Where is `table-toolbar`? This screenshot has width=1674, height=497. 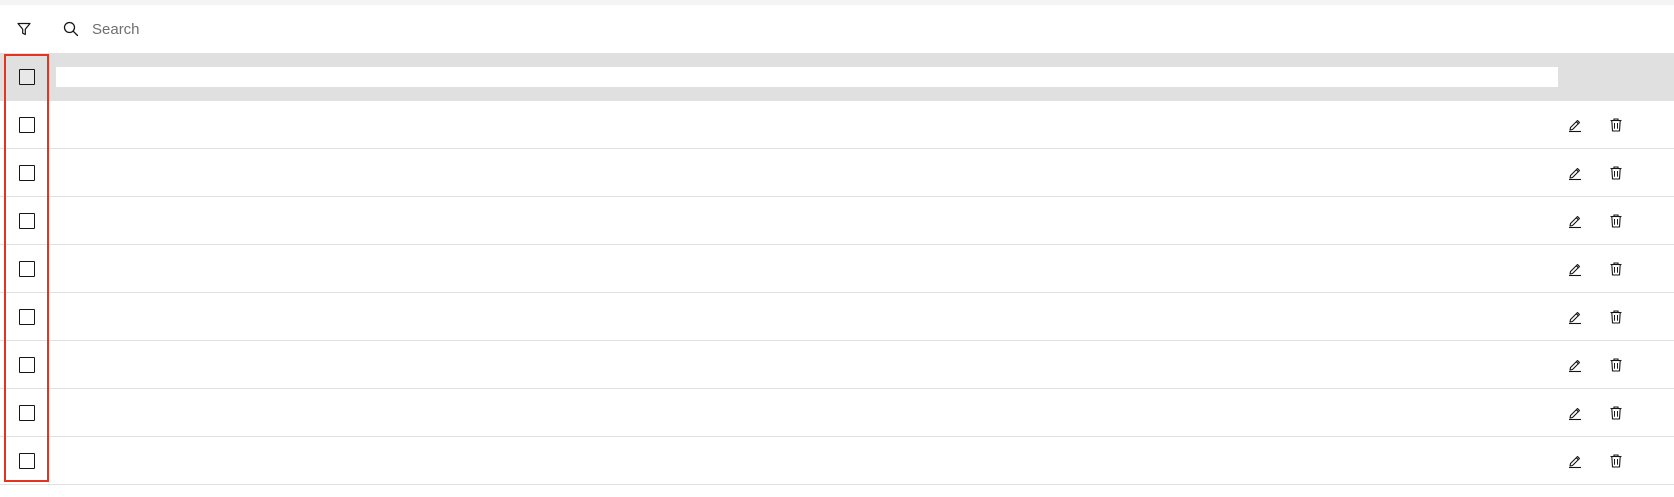
table-toolbar is located at coordinates (837, 29).